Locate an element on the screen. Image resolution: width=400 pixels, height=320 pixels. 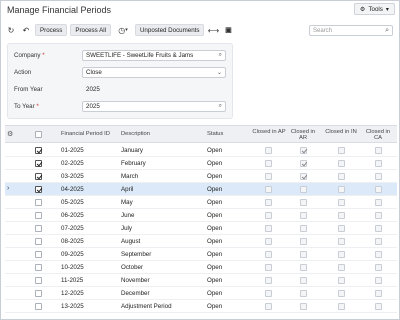
process-button: Process is located at coordinates (51, 30).